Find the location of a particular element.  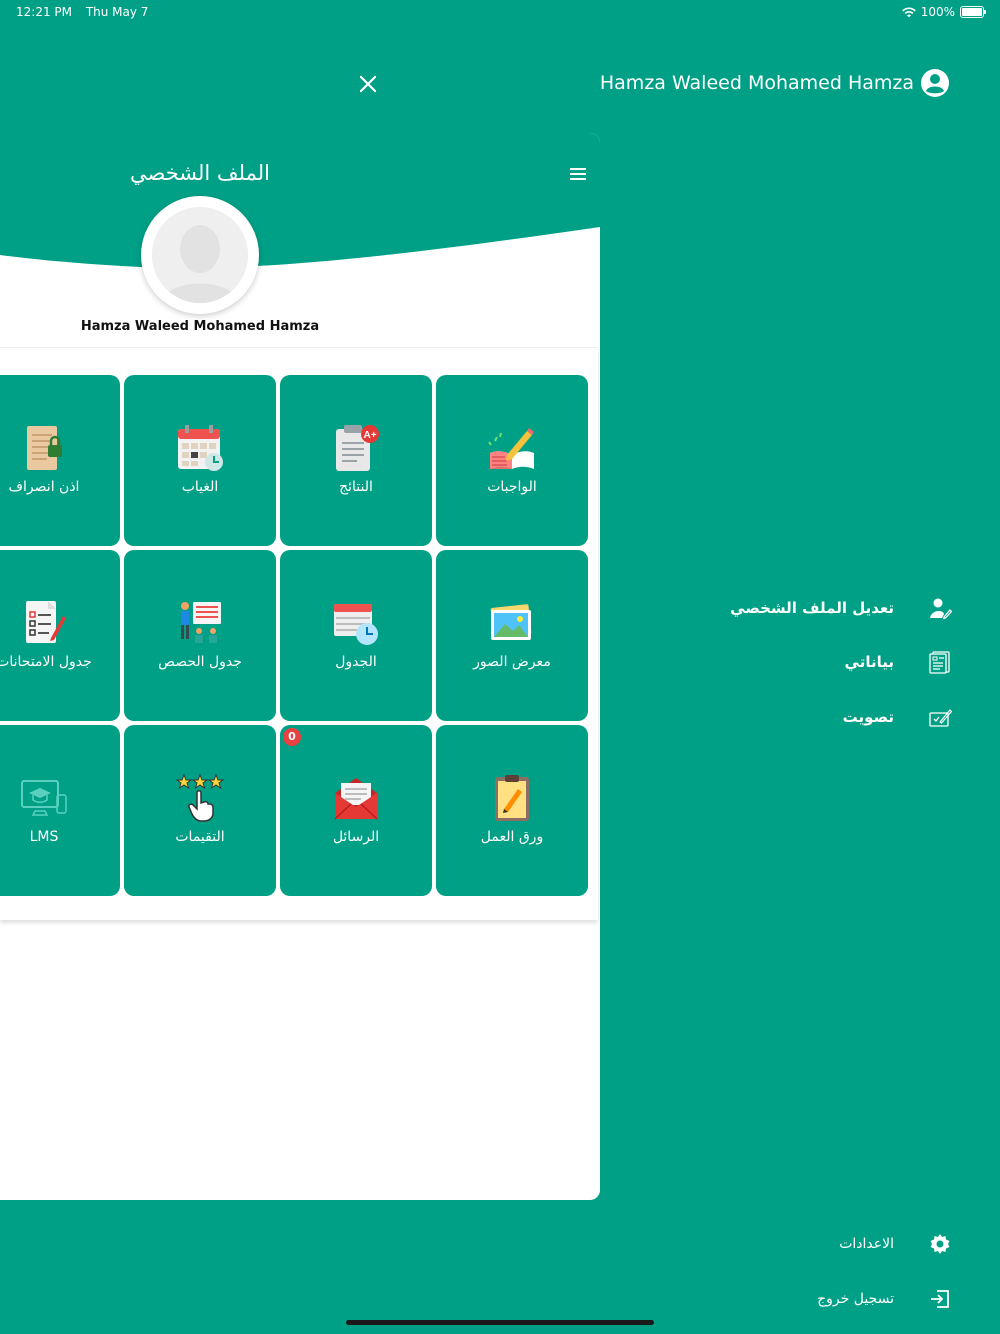

absence-icon is located at coordinates (200, 448).